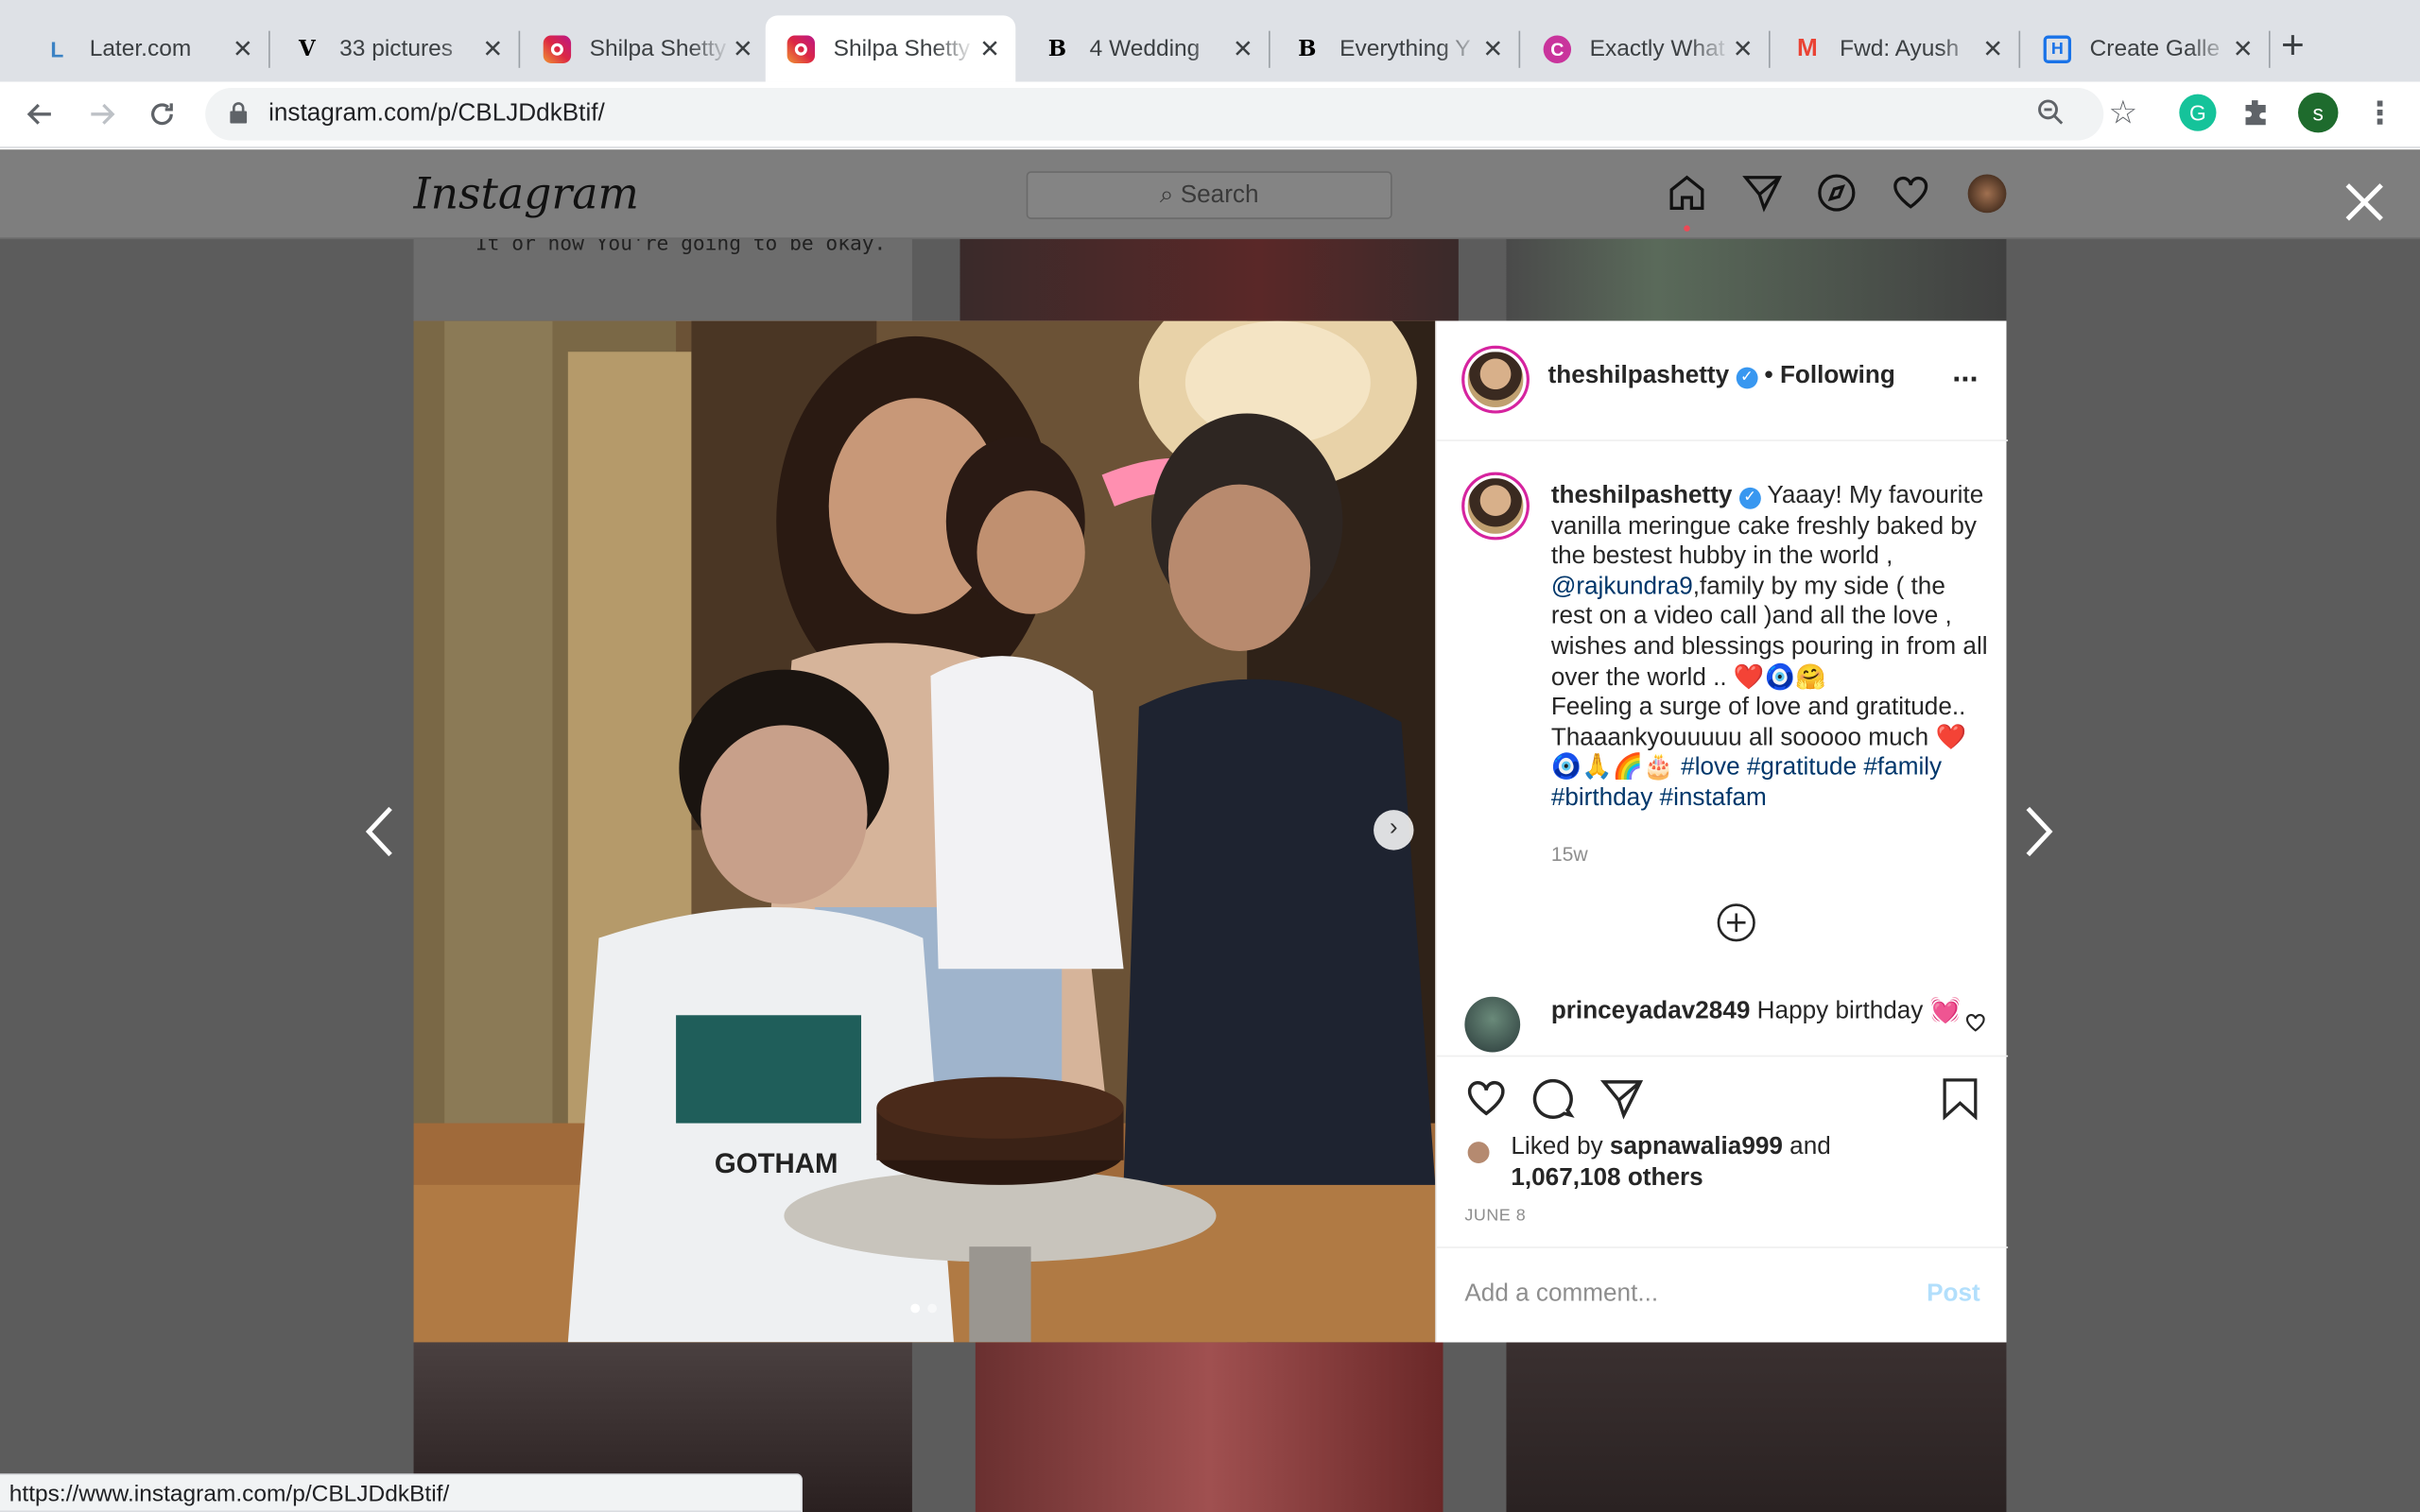  I want to click on mention-link: @rajkundra9, so click(1622, 587).